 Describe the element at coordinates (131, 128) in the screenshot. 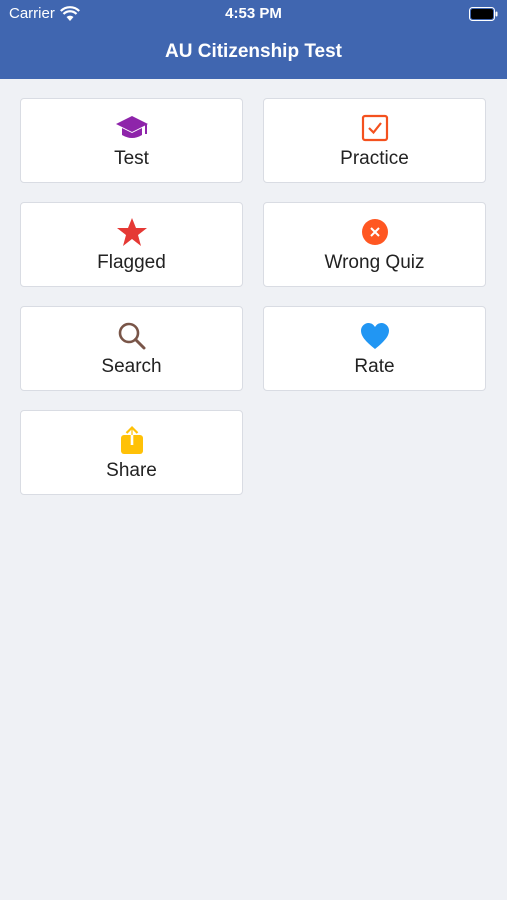

I see `graduation-cap-icon` at that location.